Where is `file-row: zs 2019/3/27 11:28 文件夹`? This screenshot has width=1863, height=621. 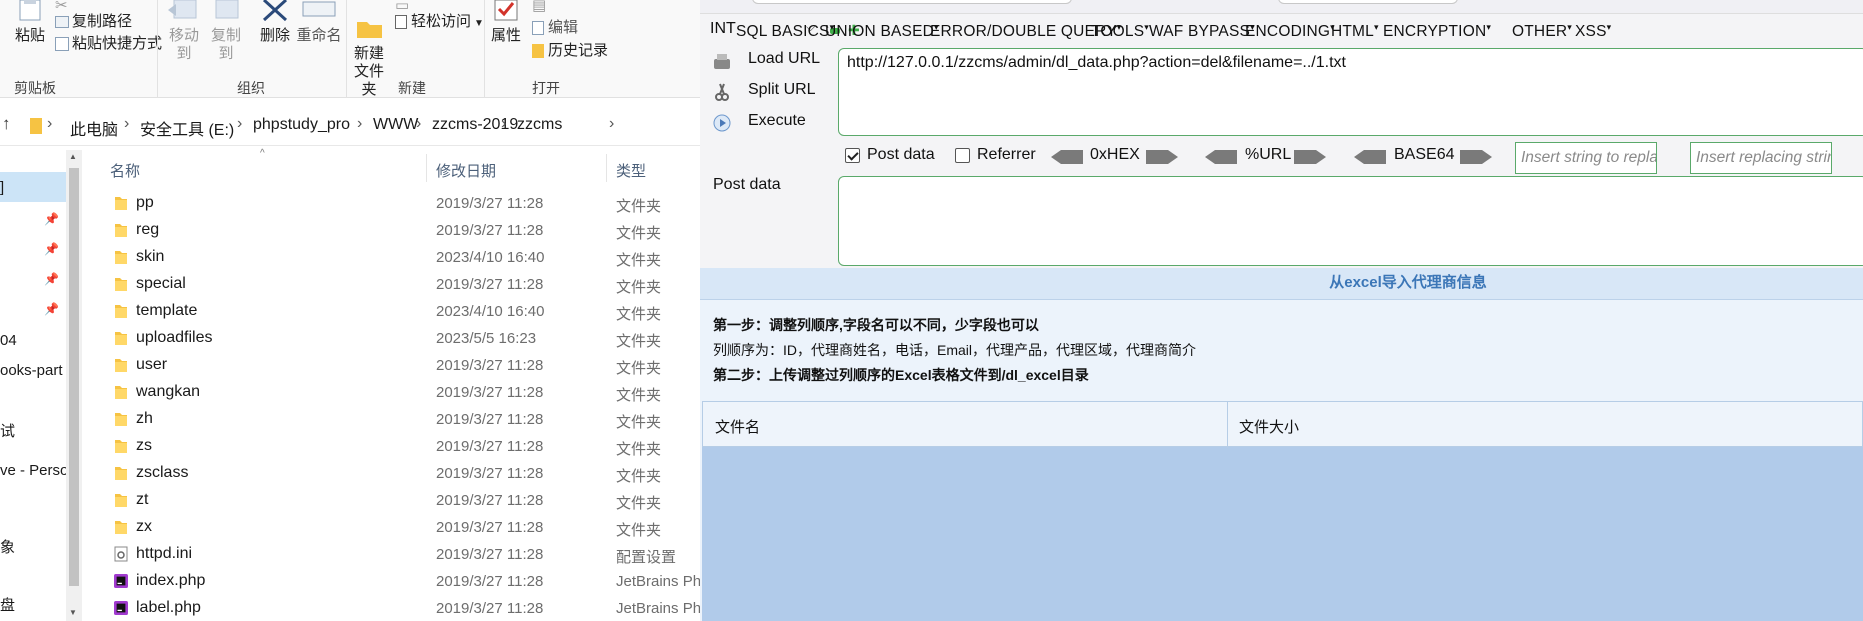 file-row: zs 2019/3/27 11:28 文件夹 is located at coordinates (391, 446).